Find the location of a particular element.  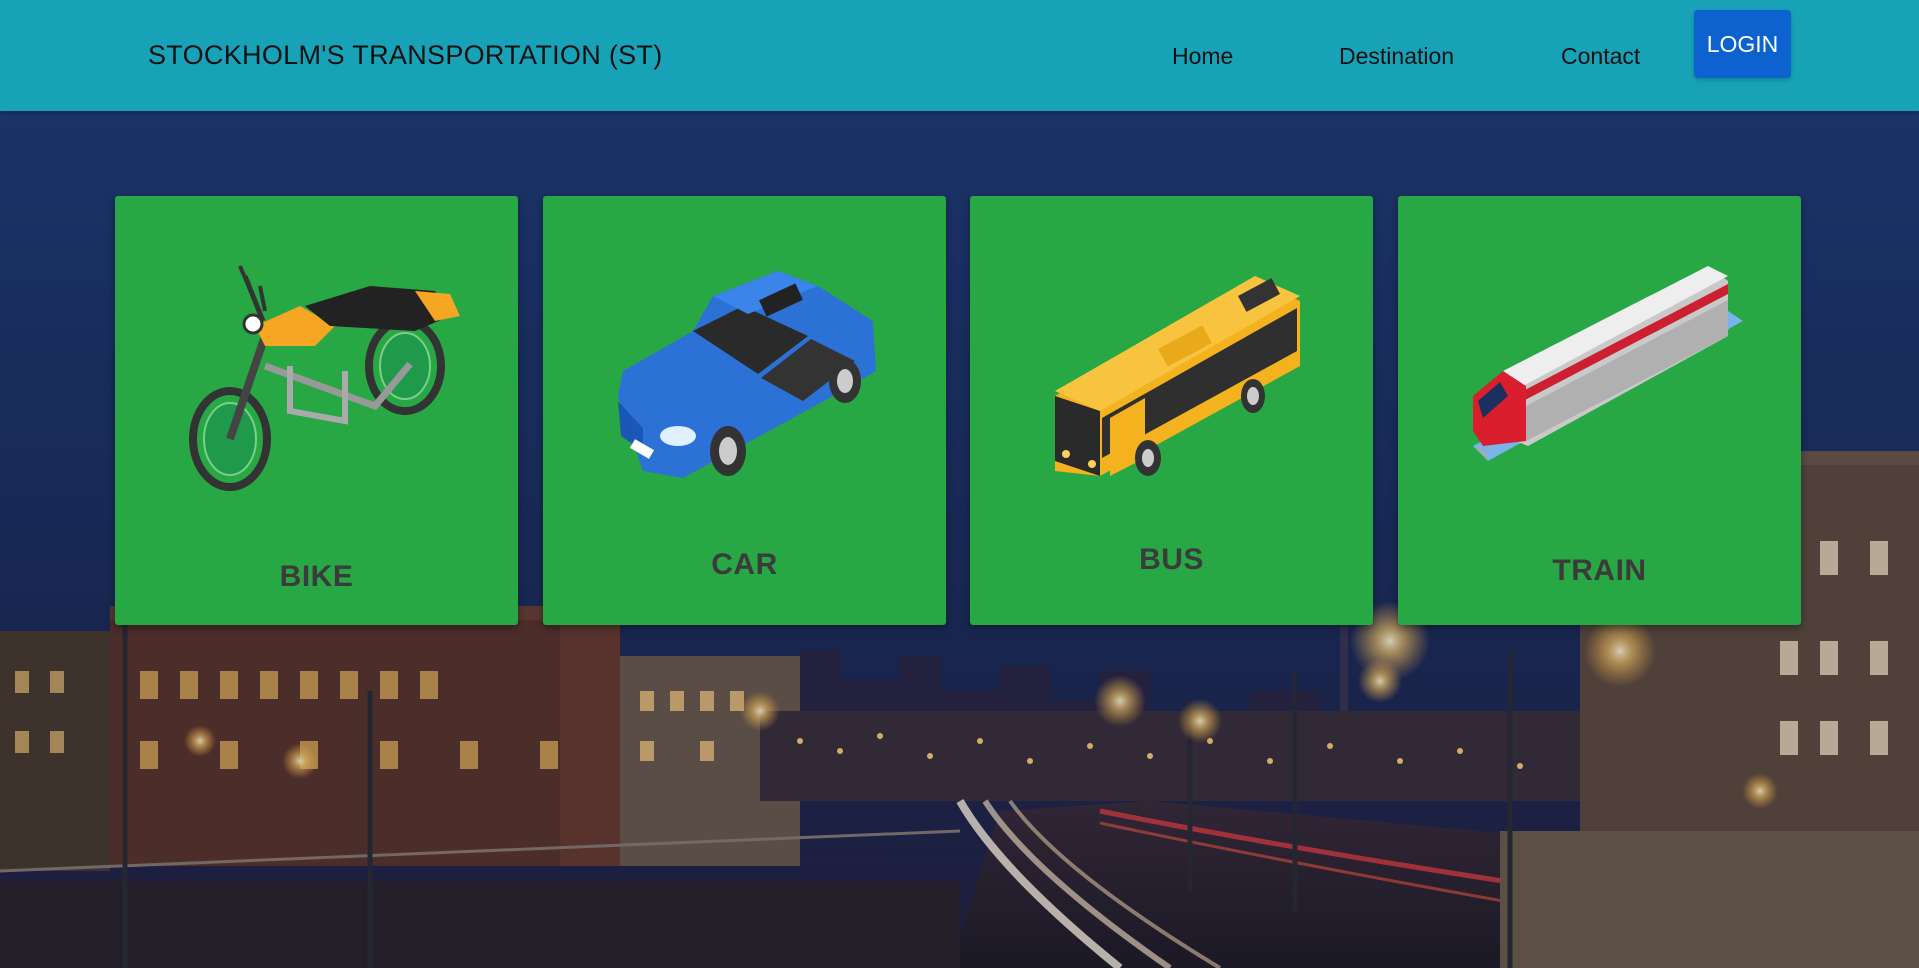

card-bus: BUS is located at coordinates (1171, 410).